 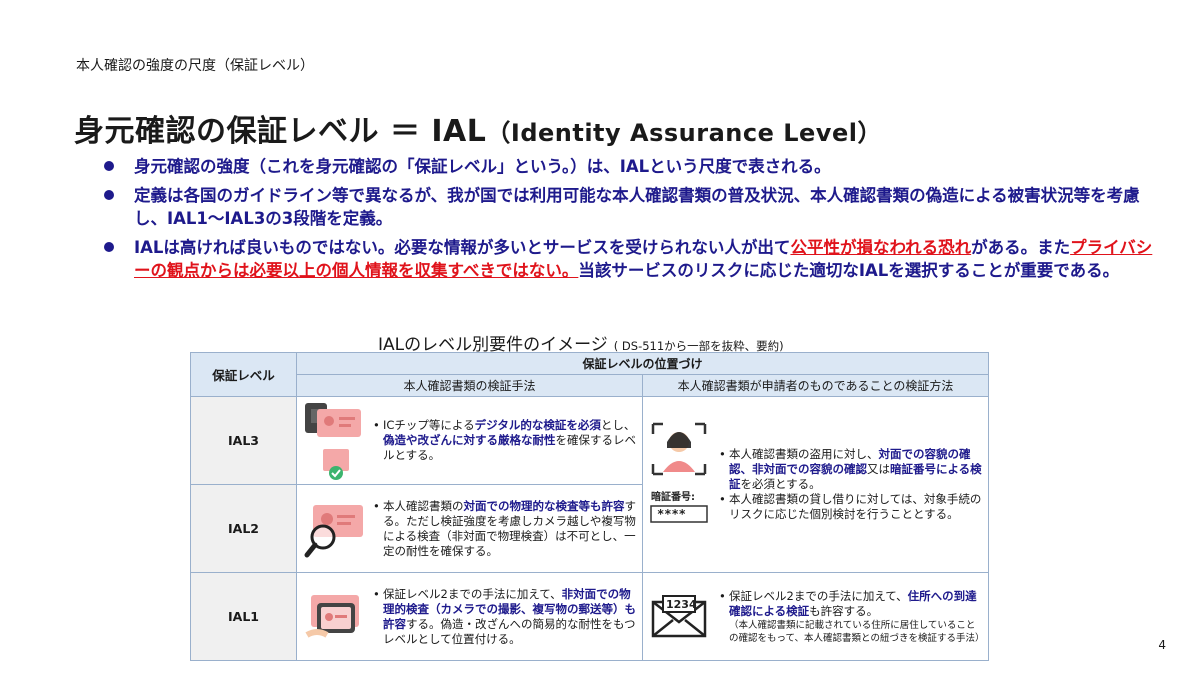 I want to click on text: とし、, so click(x=618, y=425).